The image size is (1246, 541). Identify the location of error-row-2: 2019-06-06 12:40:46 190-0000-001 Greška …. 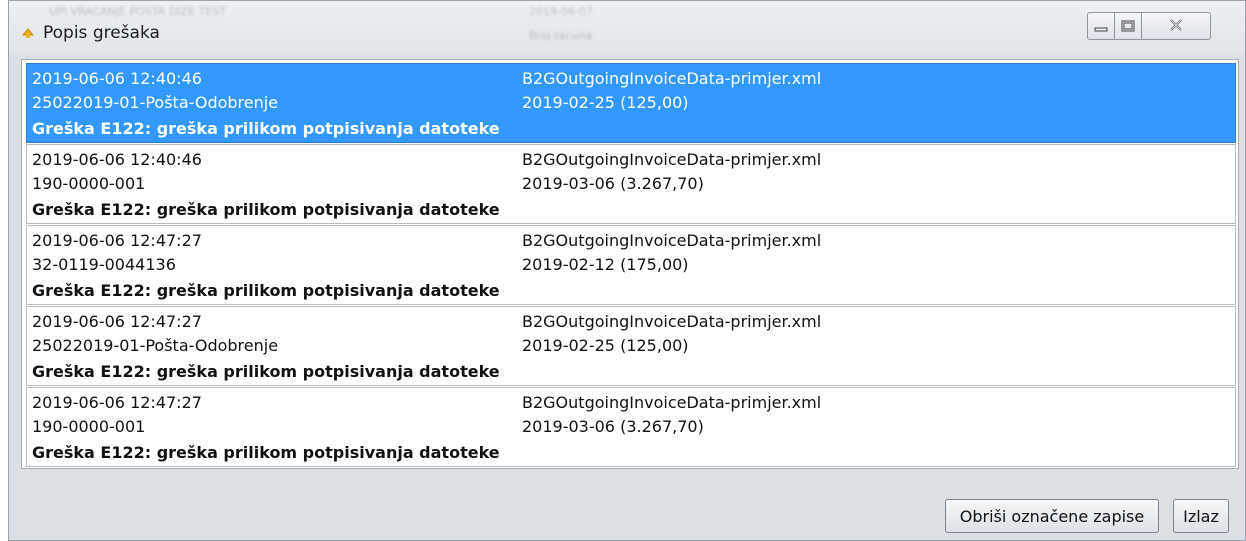
(631, 184).